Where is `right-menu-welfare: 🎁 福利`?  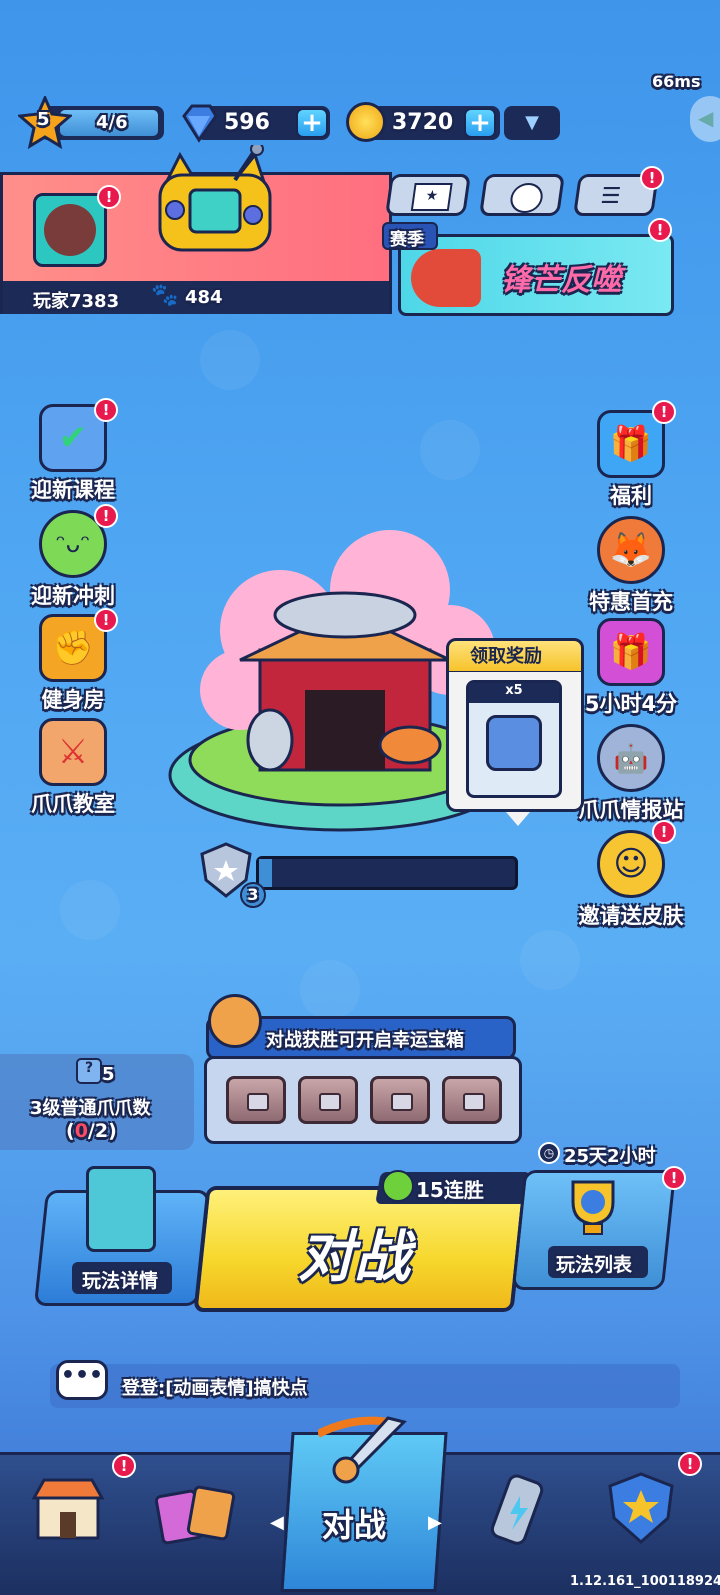
right-menu-welfare: 🎁 福利 is located at coordinates (631, 460).